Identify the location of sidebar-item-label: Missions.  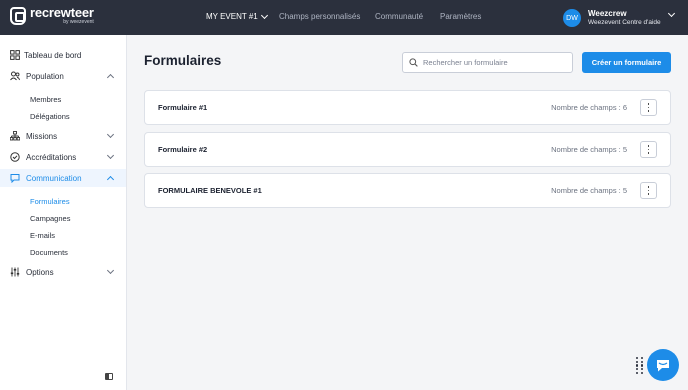
(42, 136).